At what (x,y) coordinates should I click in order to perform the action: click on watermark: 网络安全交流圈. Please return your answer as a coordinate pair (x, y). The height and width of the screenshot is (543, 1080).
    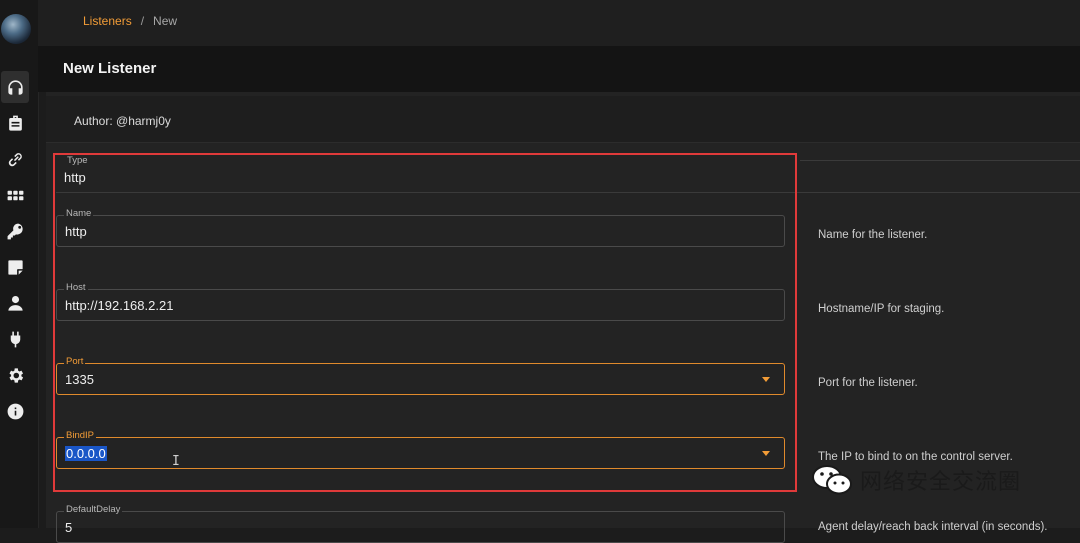
    Looking at the image, I should click on (945, 480).